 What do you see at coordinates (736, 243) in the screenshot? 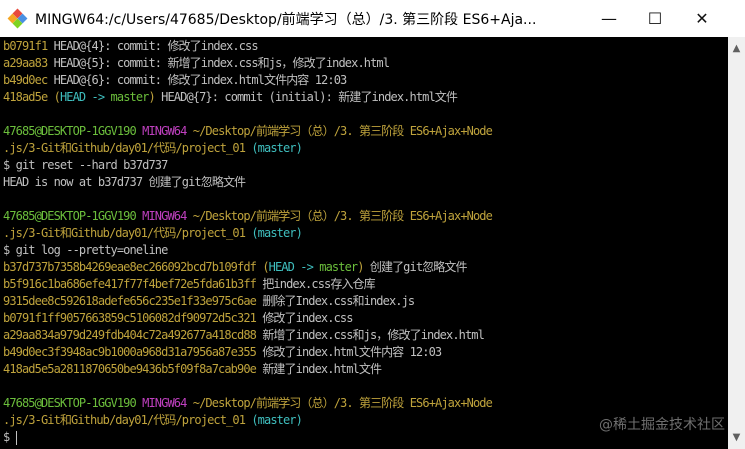
I see `scrollbar: ▲ ▼` at bounding box center [736, 243].